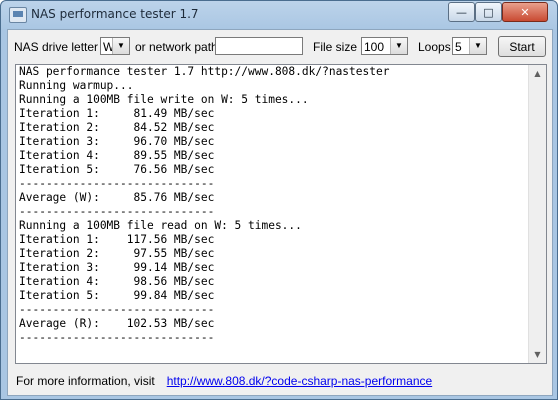 The width and height of the screenshot is (558, 400). What do you see at coordinates (117, 323) in the screenshot?
I see `log-line: Average (R): 102.53 MB/sec` at bounding box center [117, 323].